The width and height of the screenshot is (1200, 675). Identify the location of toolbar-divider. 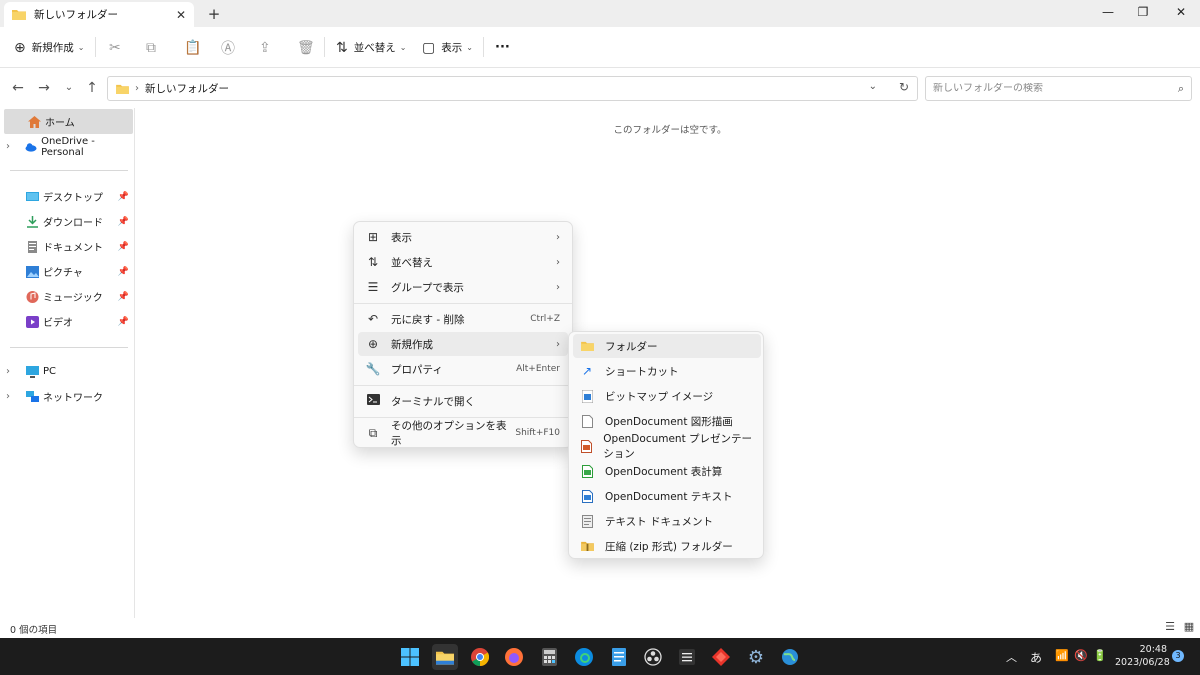
(483, 47).